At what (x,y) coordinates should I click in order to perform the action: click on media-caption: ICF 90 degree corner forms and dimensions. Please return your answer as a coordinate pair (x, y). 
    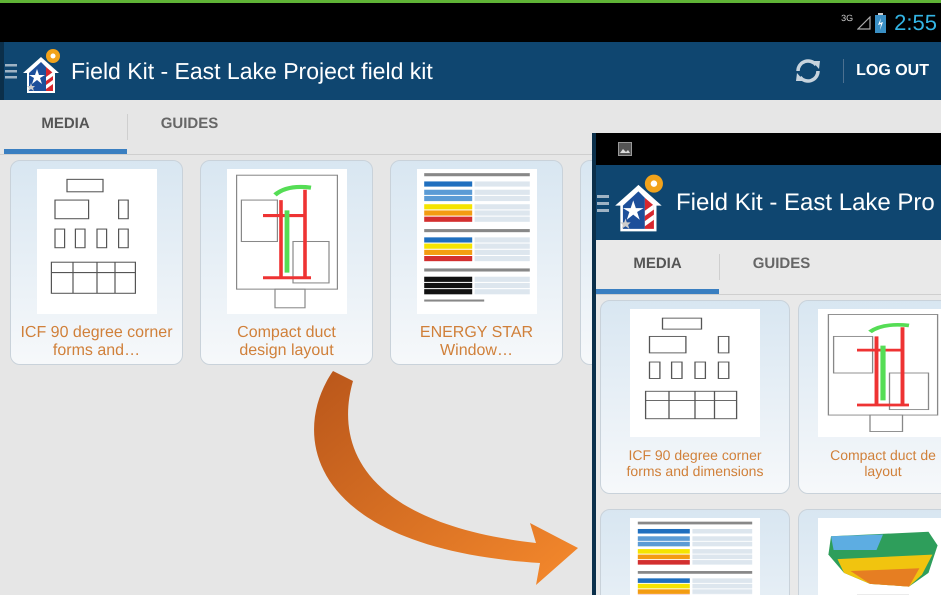
    Looking at the image, I should click on (695, 463).